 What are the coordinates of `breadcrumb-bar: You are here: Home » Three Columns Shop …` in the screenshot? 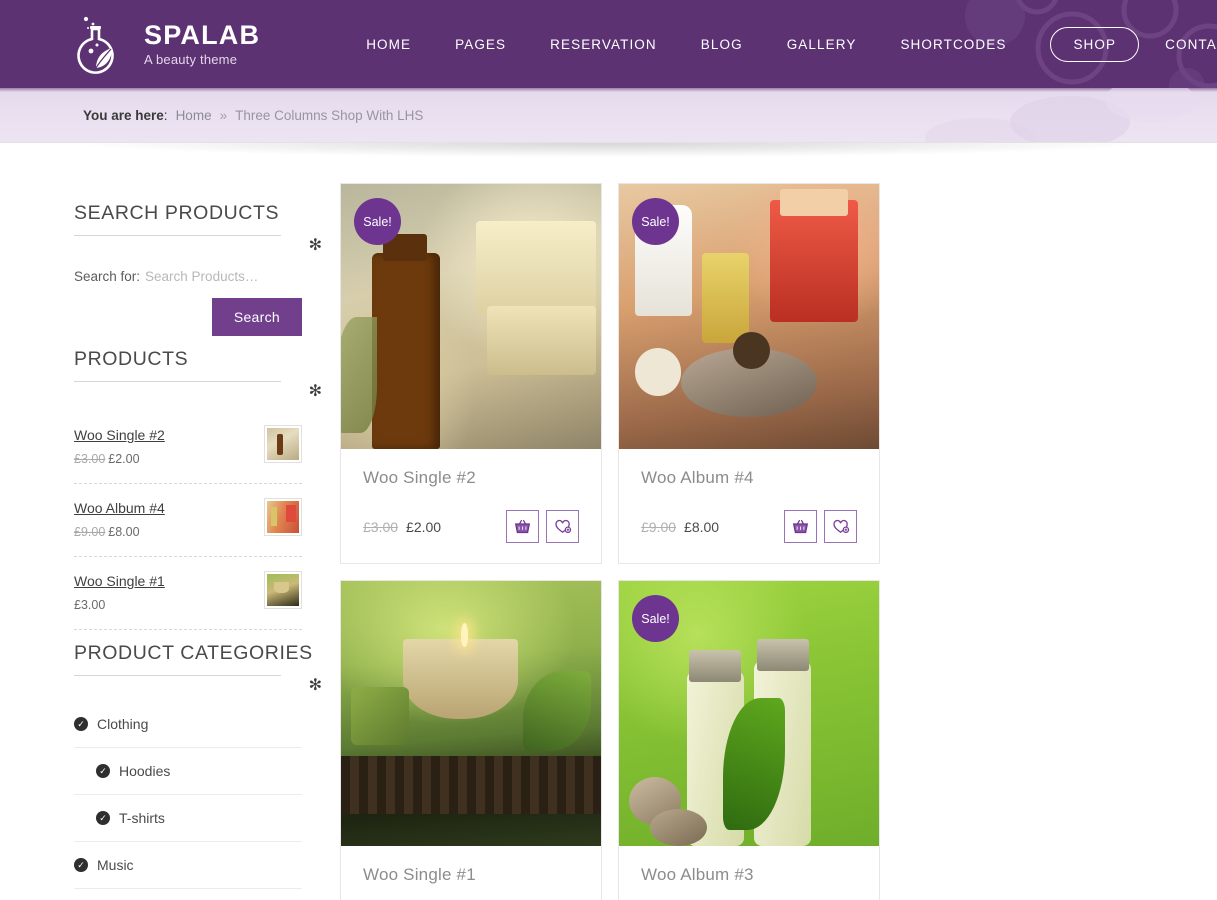 It's located at (608, 115).